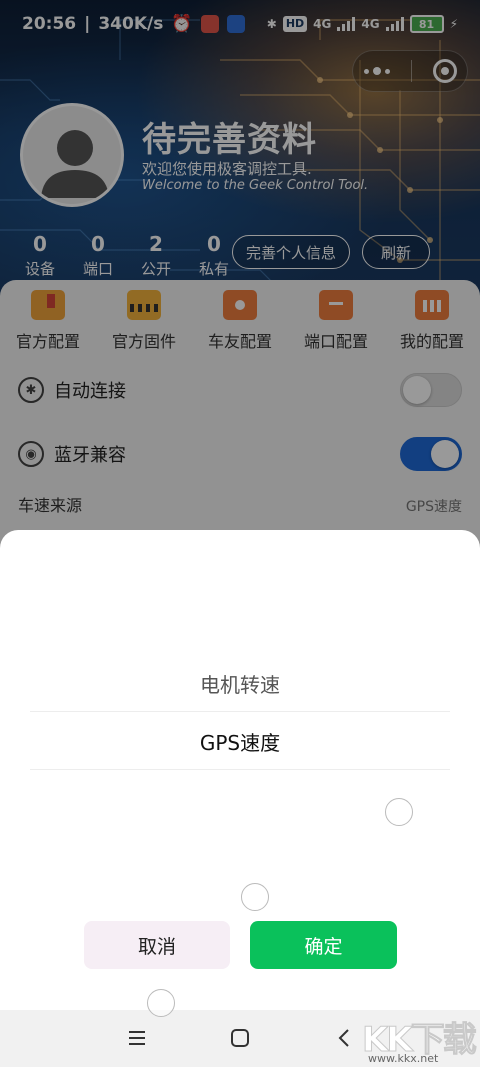 This screenshot has width=480, height=1067. What do you see at coordinates (344, 1038) in the screenshot?
I see `back-icon` at bounding box center [344, 1038].